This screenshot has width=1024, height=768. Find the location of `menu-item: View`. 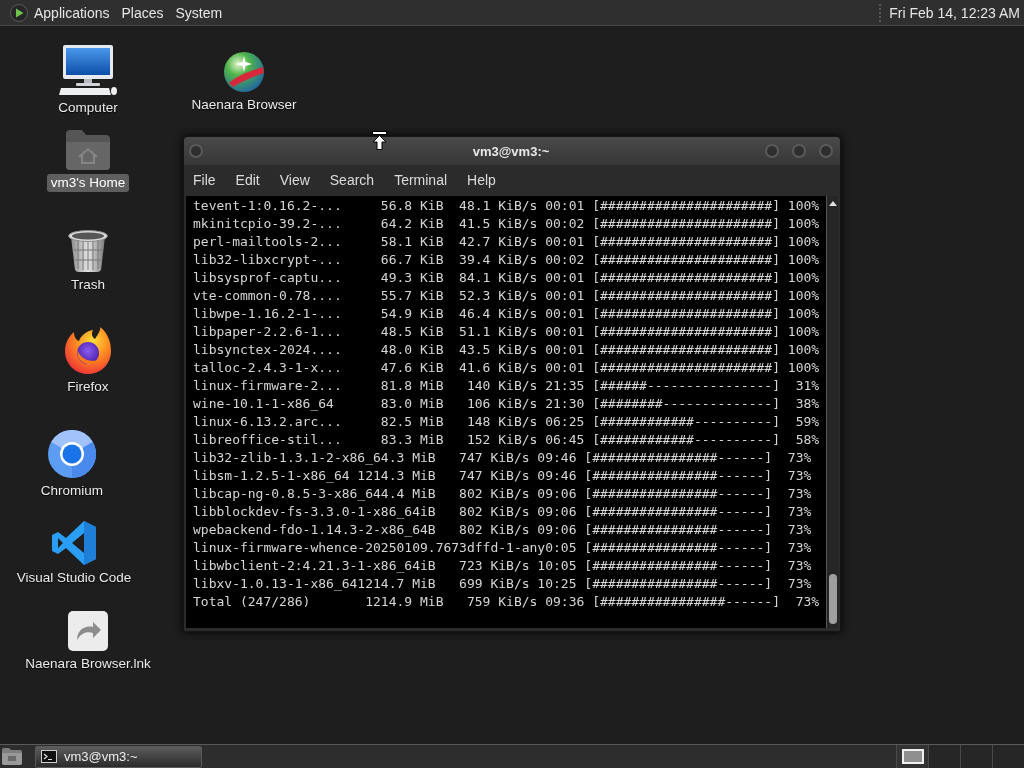

menu-item: View is located at coordinates (294, 180).